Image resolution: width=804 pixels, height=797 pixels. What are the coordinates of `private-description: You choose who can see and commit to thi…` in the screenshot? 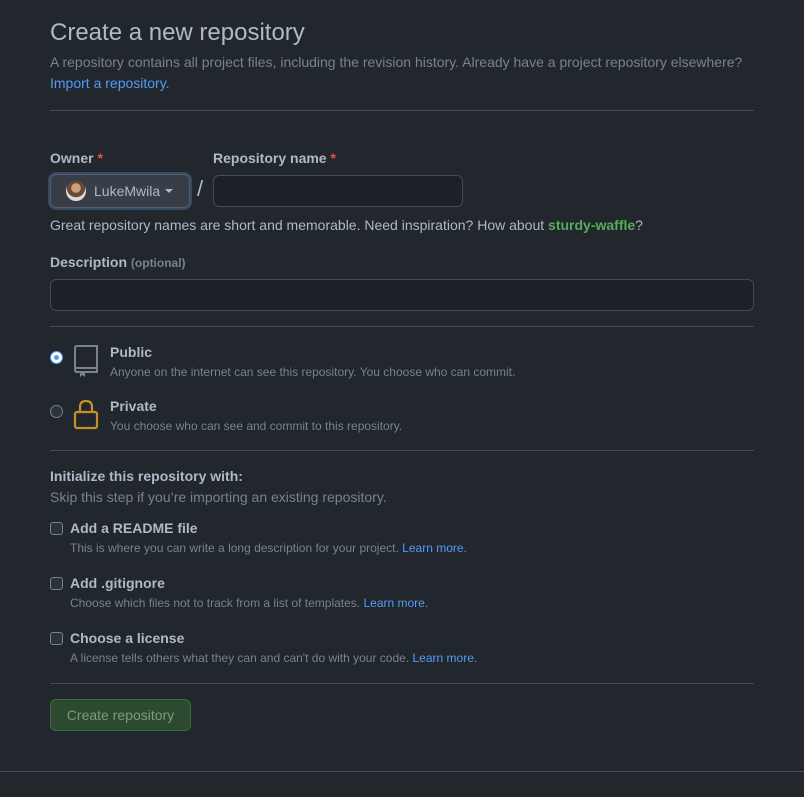 It's located at (256, 426).